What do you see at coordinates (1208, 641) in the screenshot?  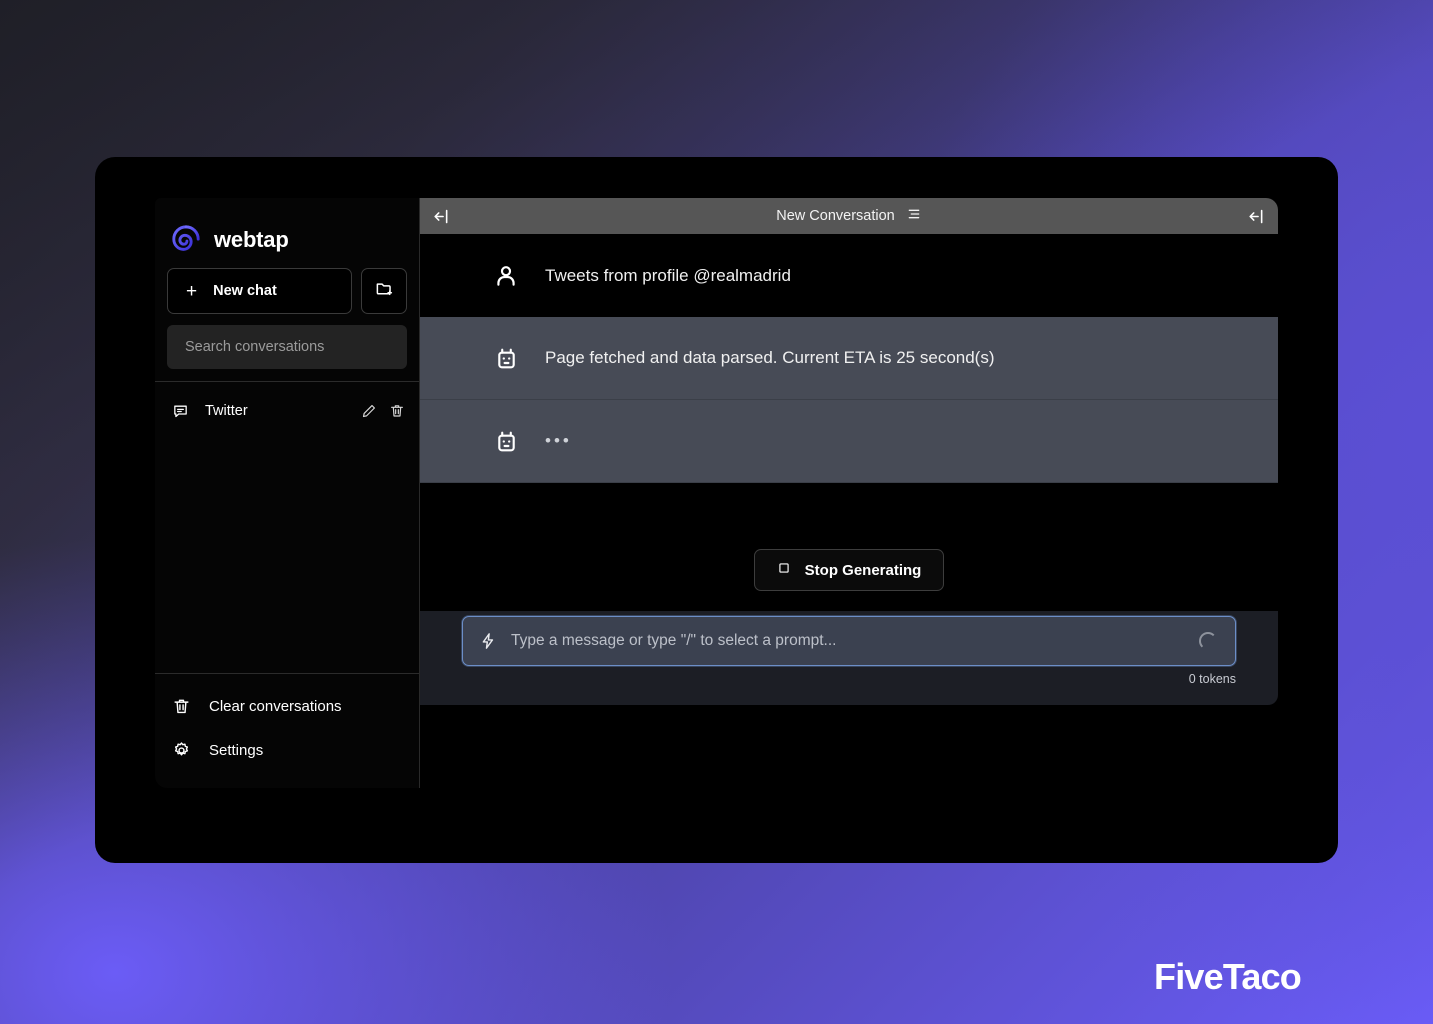 I see `spinner-icon` at bounding box center [1208, 641].